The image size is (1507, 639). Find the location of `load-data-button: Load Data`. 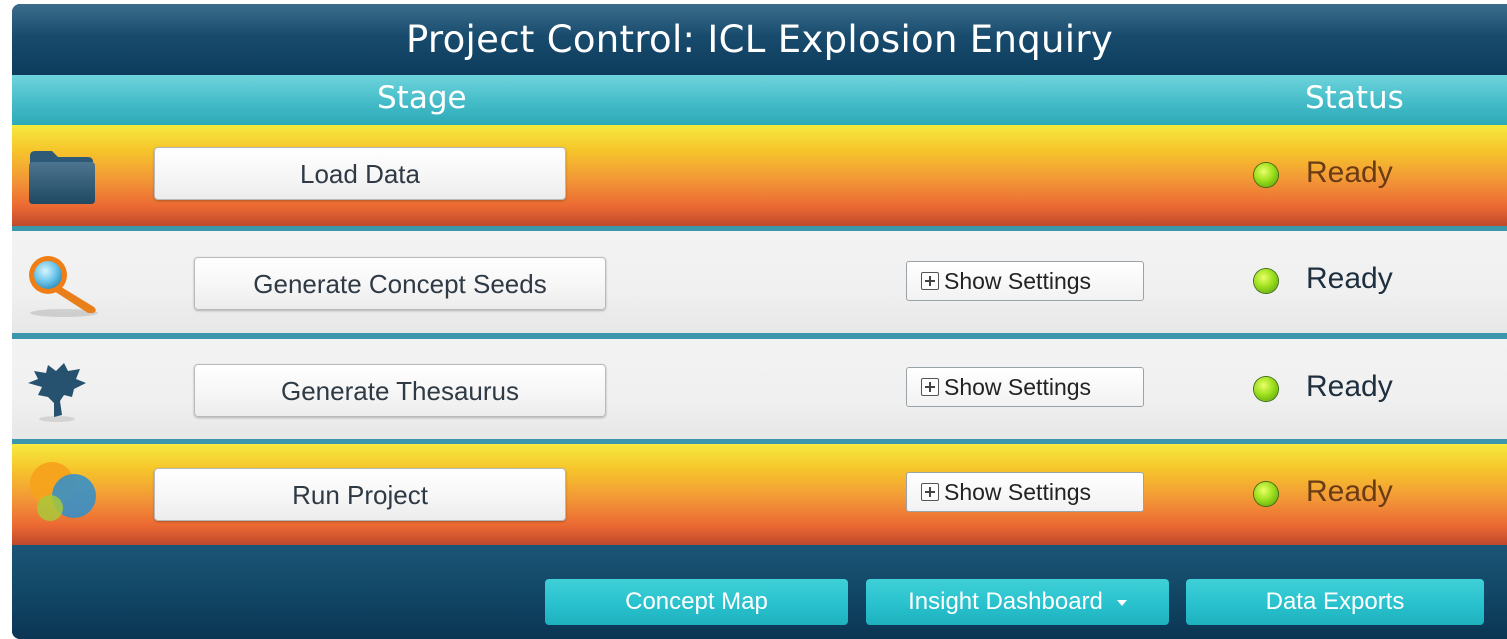

load-data-button: Load Data is located at coordinates (360, 173).